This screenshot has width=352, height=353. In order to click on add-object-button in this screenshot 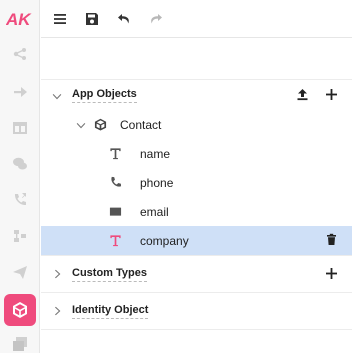, I will do `click(331, 96)`.